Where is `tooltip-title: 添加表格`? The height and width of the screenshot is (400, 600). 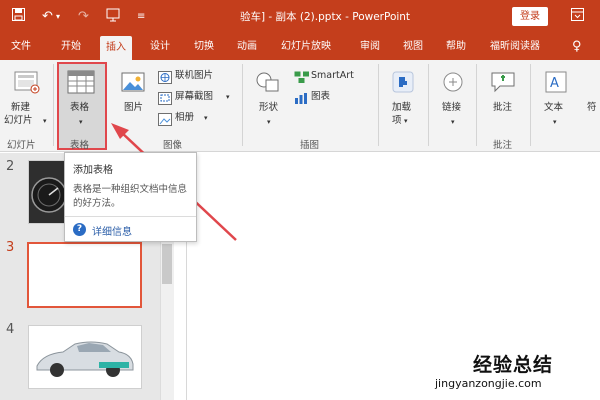
tooltip-title: 添加表格 is located at coordinates (93, 170).